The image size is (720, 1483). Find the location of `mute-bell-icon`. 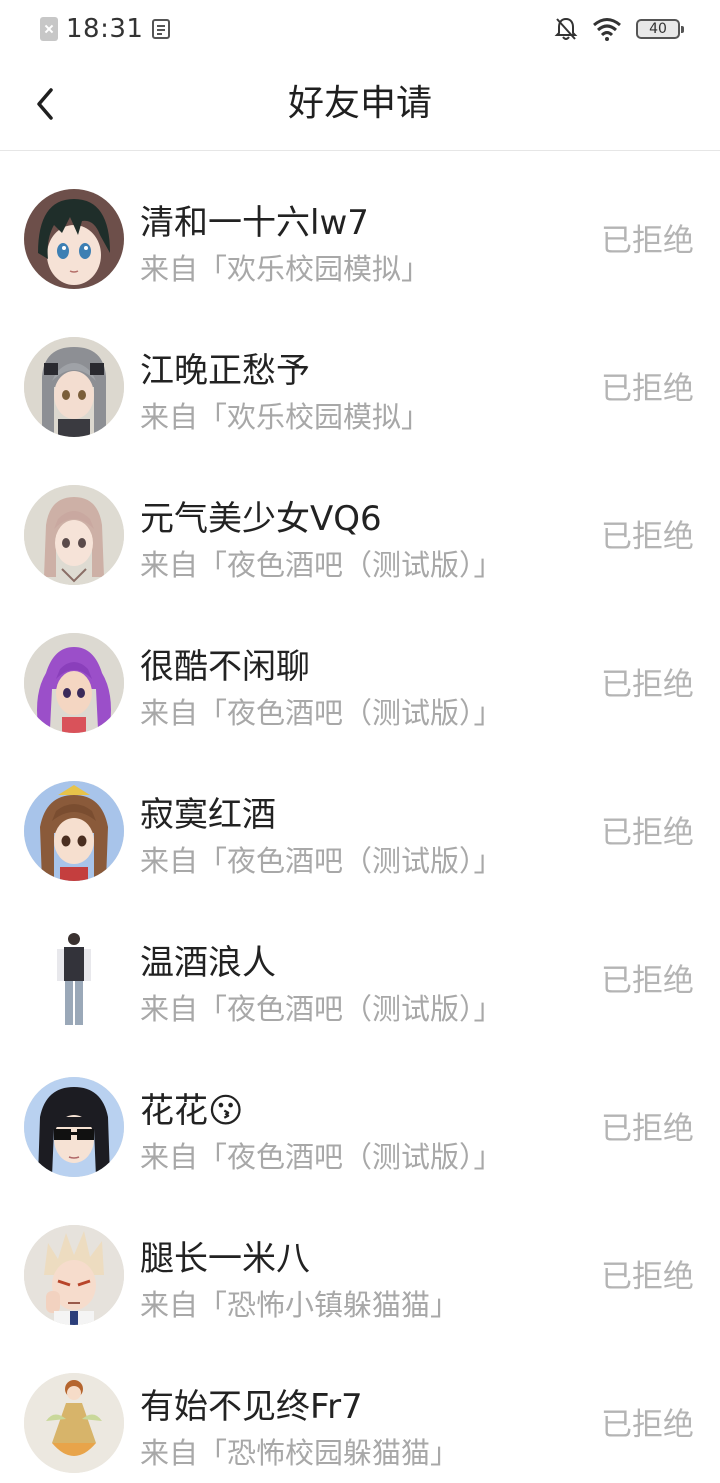

mute-bell-icon is located at coordinates (566, 28).